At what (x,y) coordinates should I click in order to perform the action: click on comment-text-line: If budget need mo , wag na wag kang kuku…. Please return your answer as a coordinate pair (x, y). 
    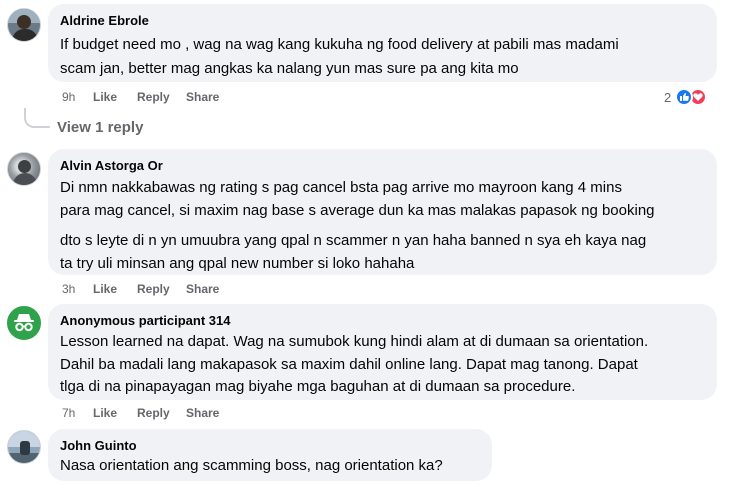
    Looking at the image, I should click on (339, 44).